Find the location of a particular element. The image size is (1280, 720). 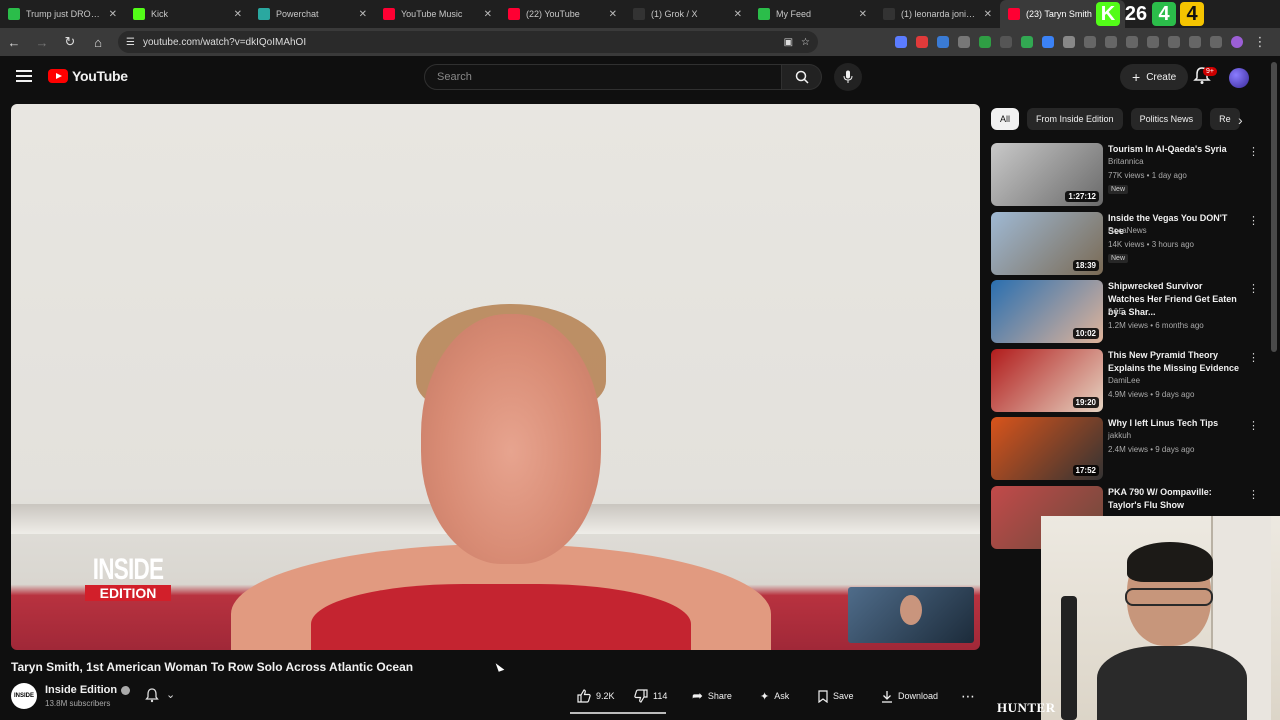

recommended-video-title: Tourism In Al-Qaeda's Syria is located at coordinates (1174, 149).